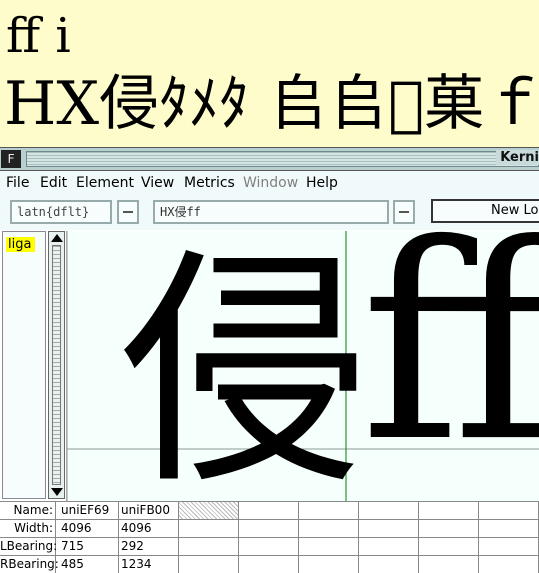 The height and width of the screenshot is (573, 539). I want to click on app-menu-icon: F, so click(11, 159).